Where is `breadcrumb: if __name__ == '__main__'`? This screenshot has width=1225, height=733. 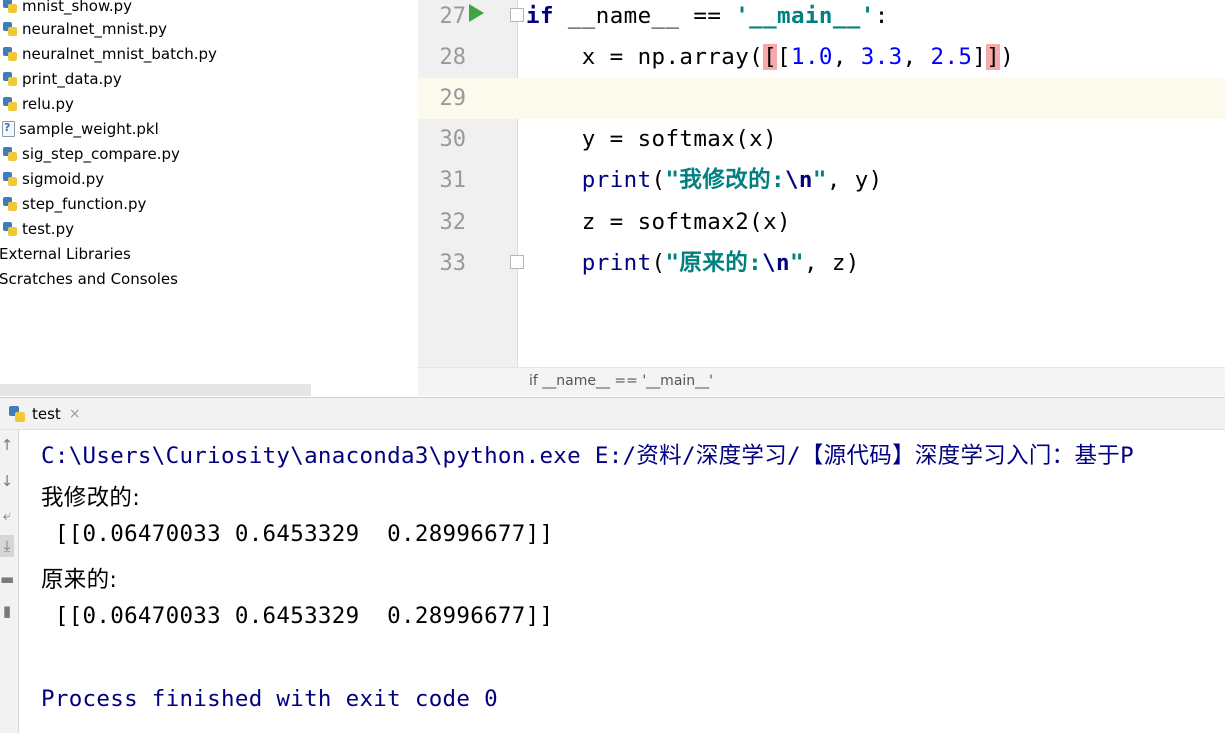 breadcrumb: if __name__ == '__main__' is located at coordinates (821, 381).